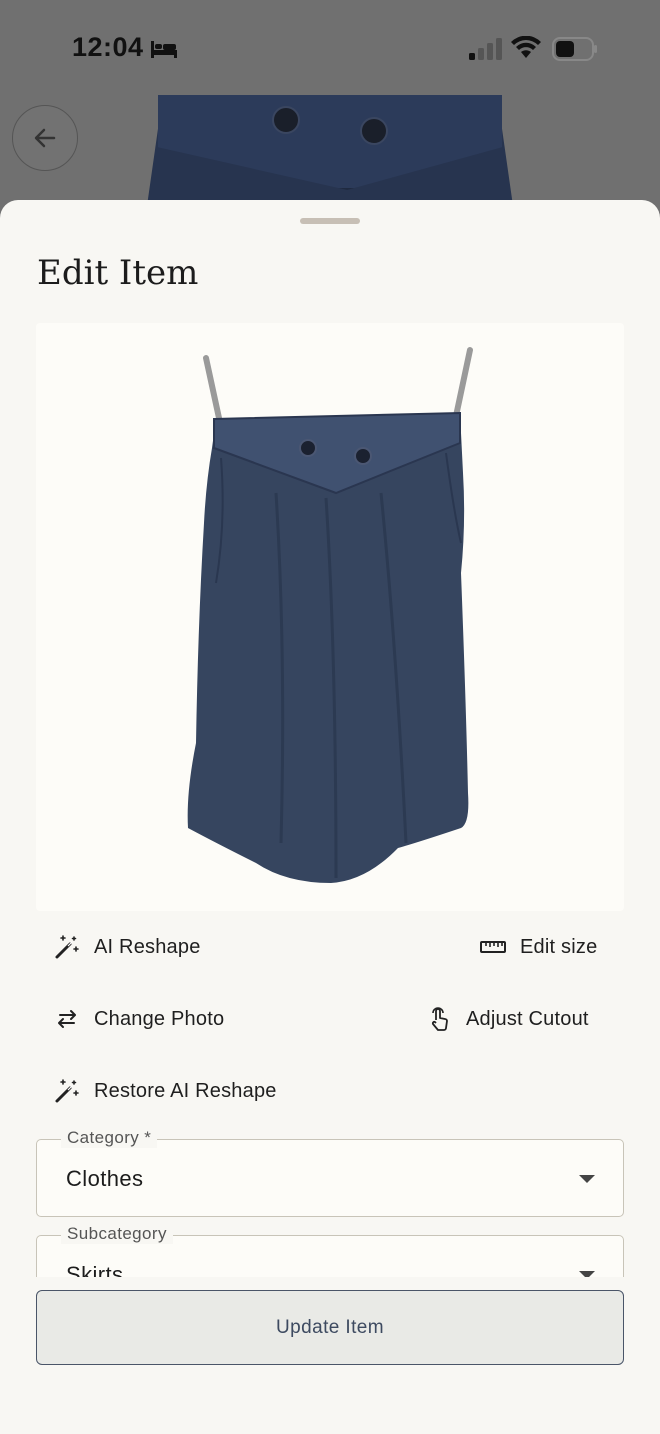 Image resolution: width=660 pixels, height=1434 pixels. Describe the element at coordinates (159, 1018) in the screenshot. I see `change-photo-label: Change Photo` at that location.